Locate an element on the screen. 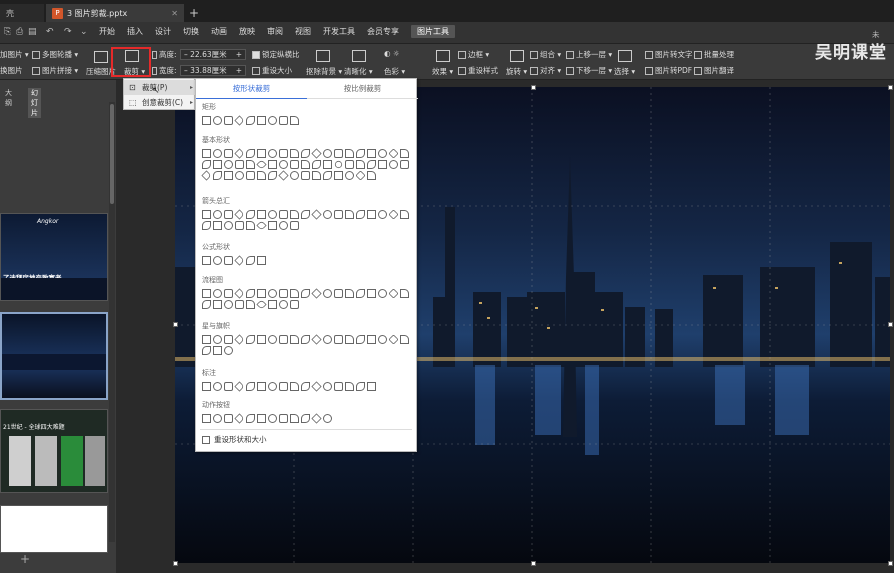 The width and height of the screenshot is (894, 573). menu-review: 审阅 is located at coordinates (275, 31).